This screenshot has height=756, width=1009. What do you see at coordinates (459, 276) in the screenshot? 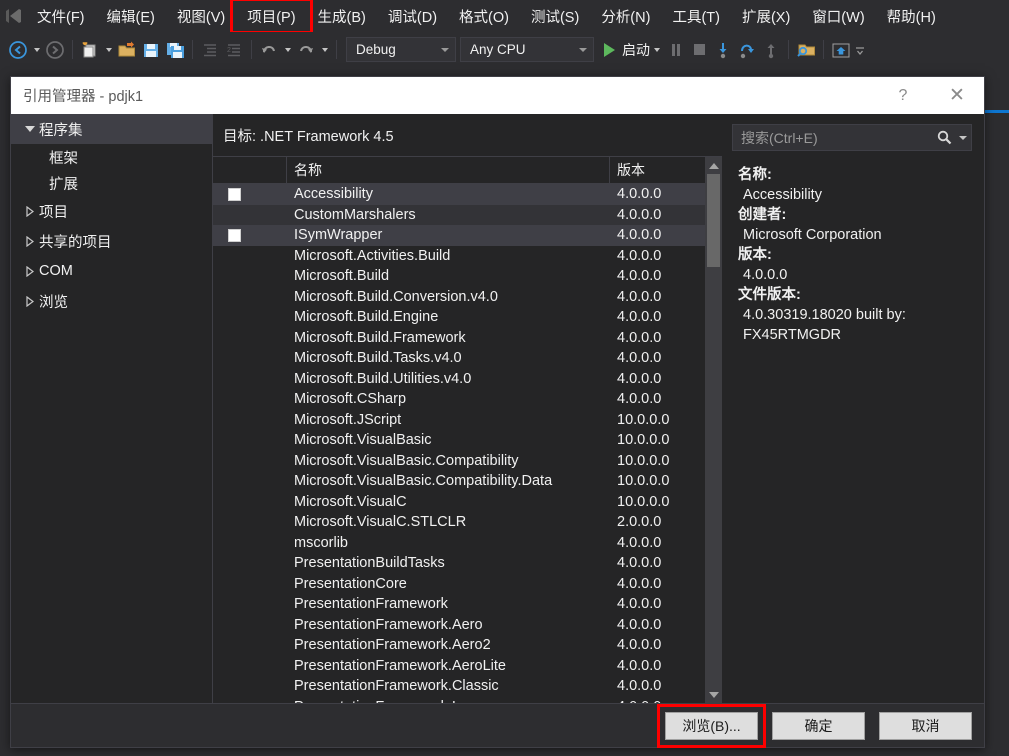
I see `table-row: Microsoft.Build 4.0.0.0` at bounding box center [459, 276].